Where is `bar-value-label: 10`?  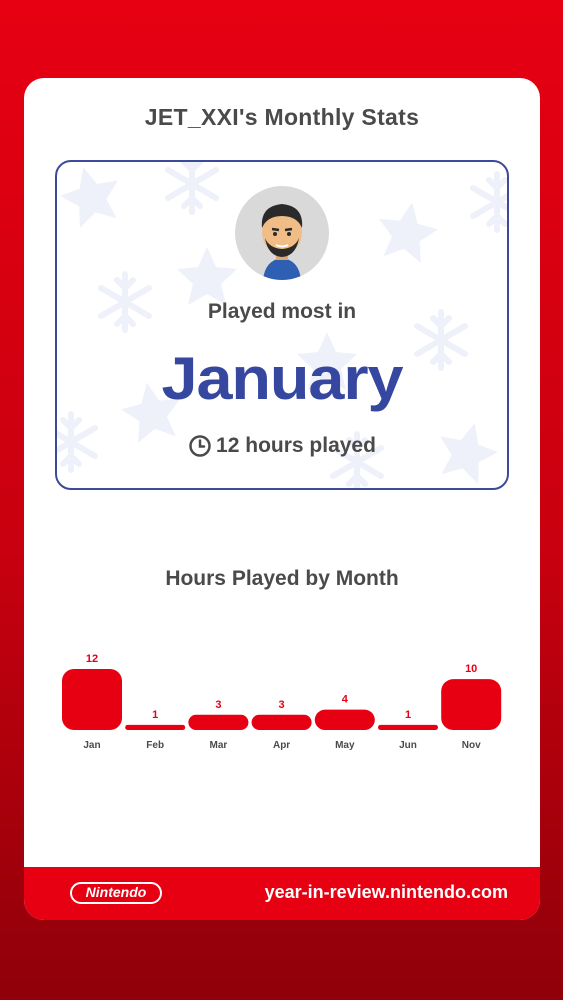
bar-value-label: 10 is located at coordinates (471, 669).